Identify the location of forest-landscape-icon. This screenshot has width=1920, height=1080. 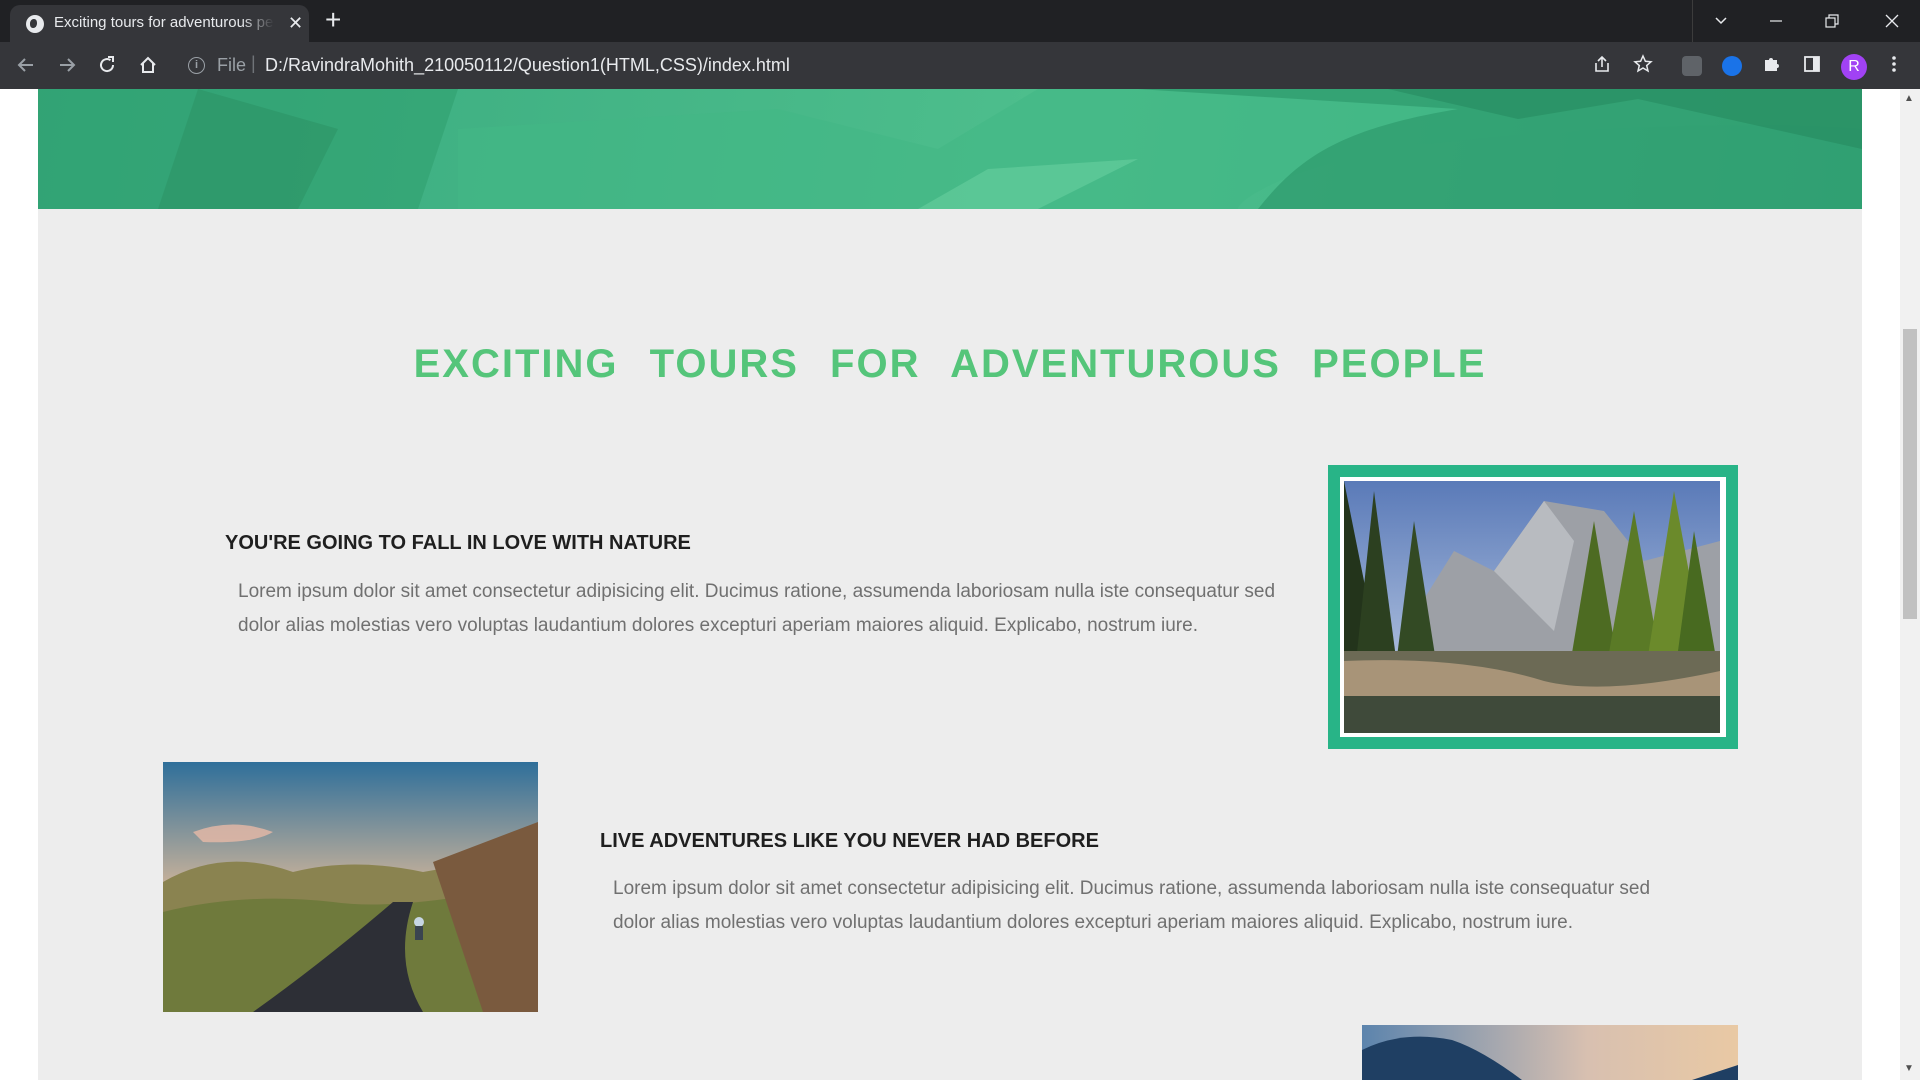
(1532, 607).